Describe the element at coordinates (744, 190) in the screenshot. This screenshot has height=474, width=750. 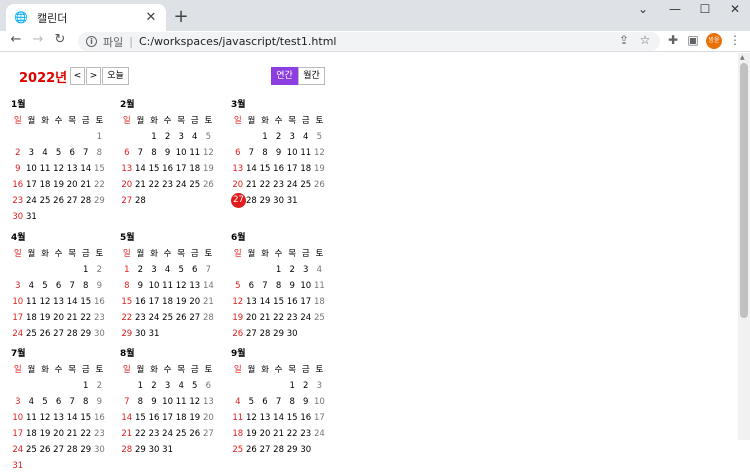
I see `scroll-thumb` at that location.